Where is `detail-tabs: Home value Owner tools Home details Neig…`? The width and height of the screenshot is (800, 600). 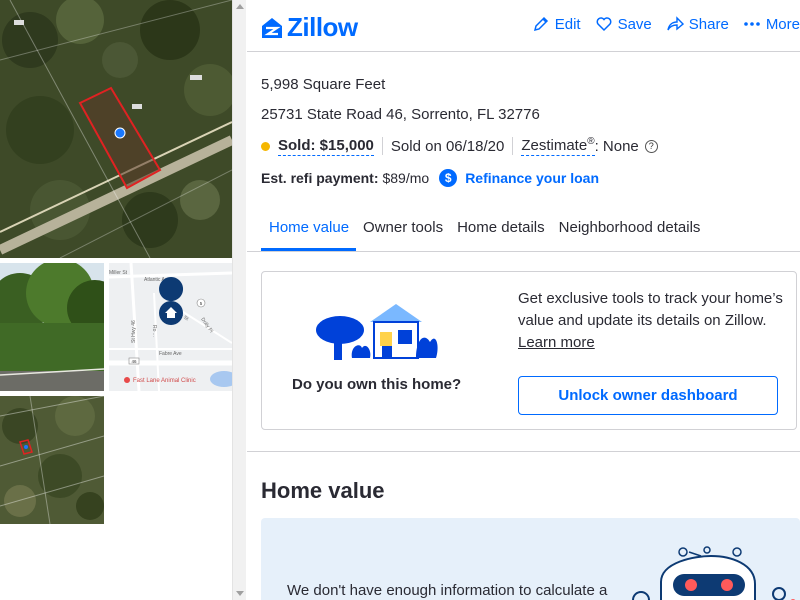 detail-tabs: Home value Owner tools Home details Neig… is located at coordinates (523, 229).